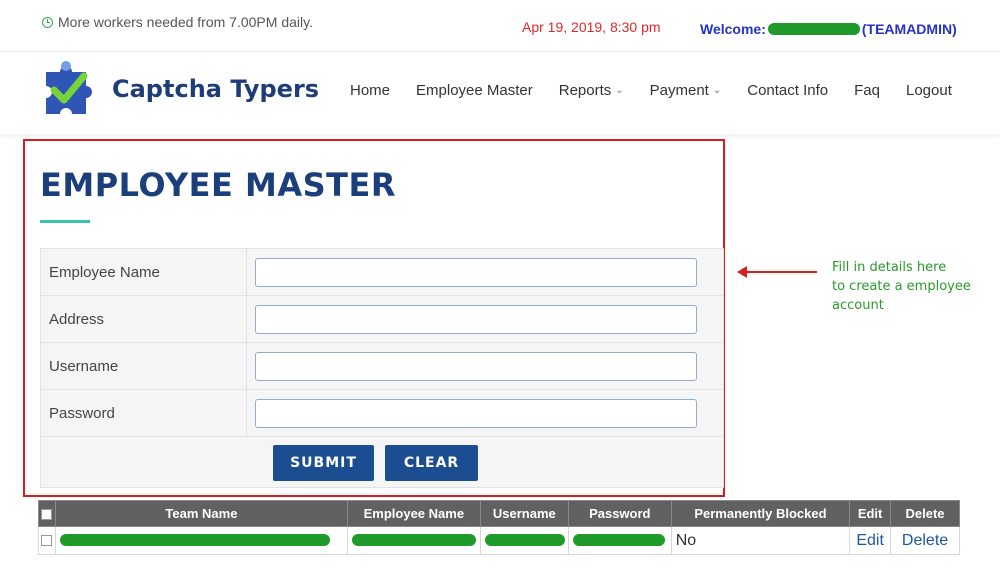 Image resolution: width=1000 pixels, height=574 pixels. I want to click on welcome-role: (TEAMADMIN), so click(909, 29).